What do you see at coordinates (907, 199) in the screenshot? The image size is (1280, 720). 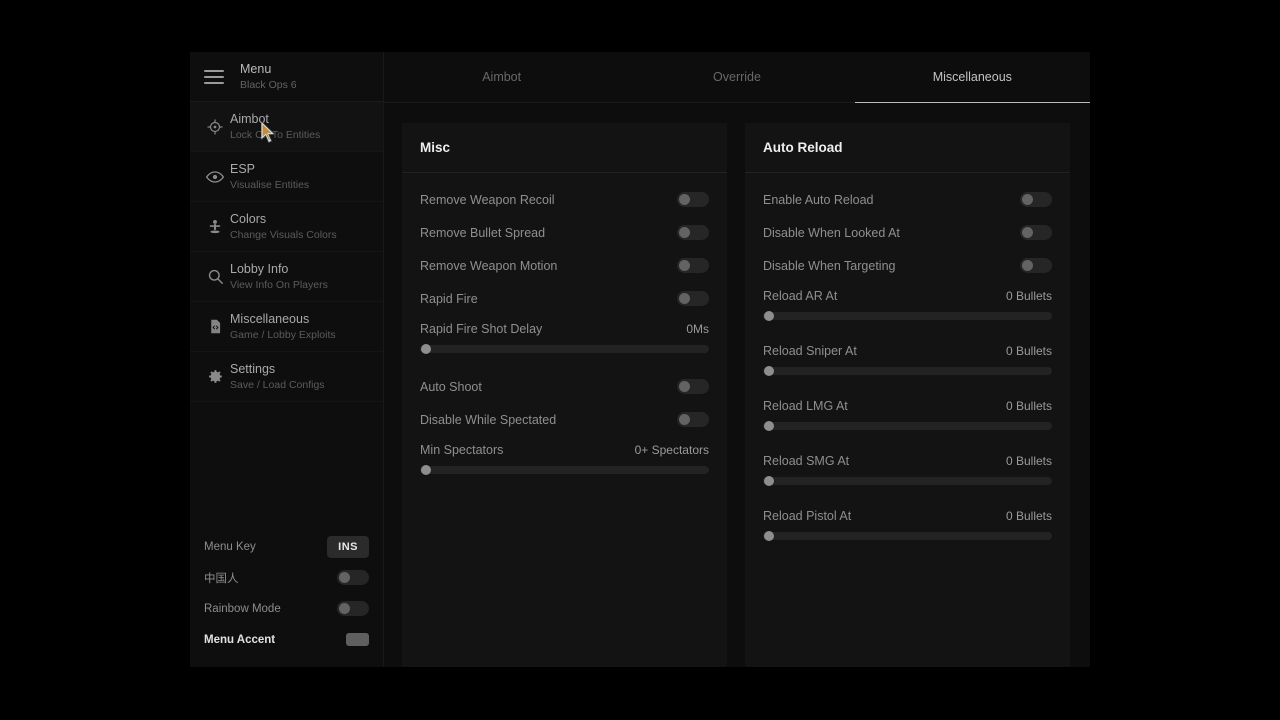 I see `row-enable-auto-reload: Enable Auto Reload` at bounding box center [907, 199].